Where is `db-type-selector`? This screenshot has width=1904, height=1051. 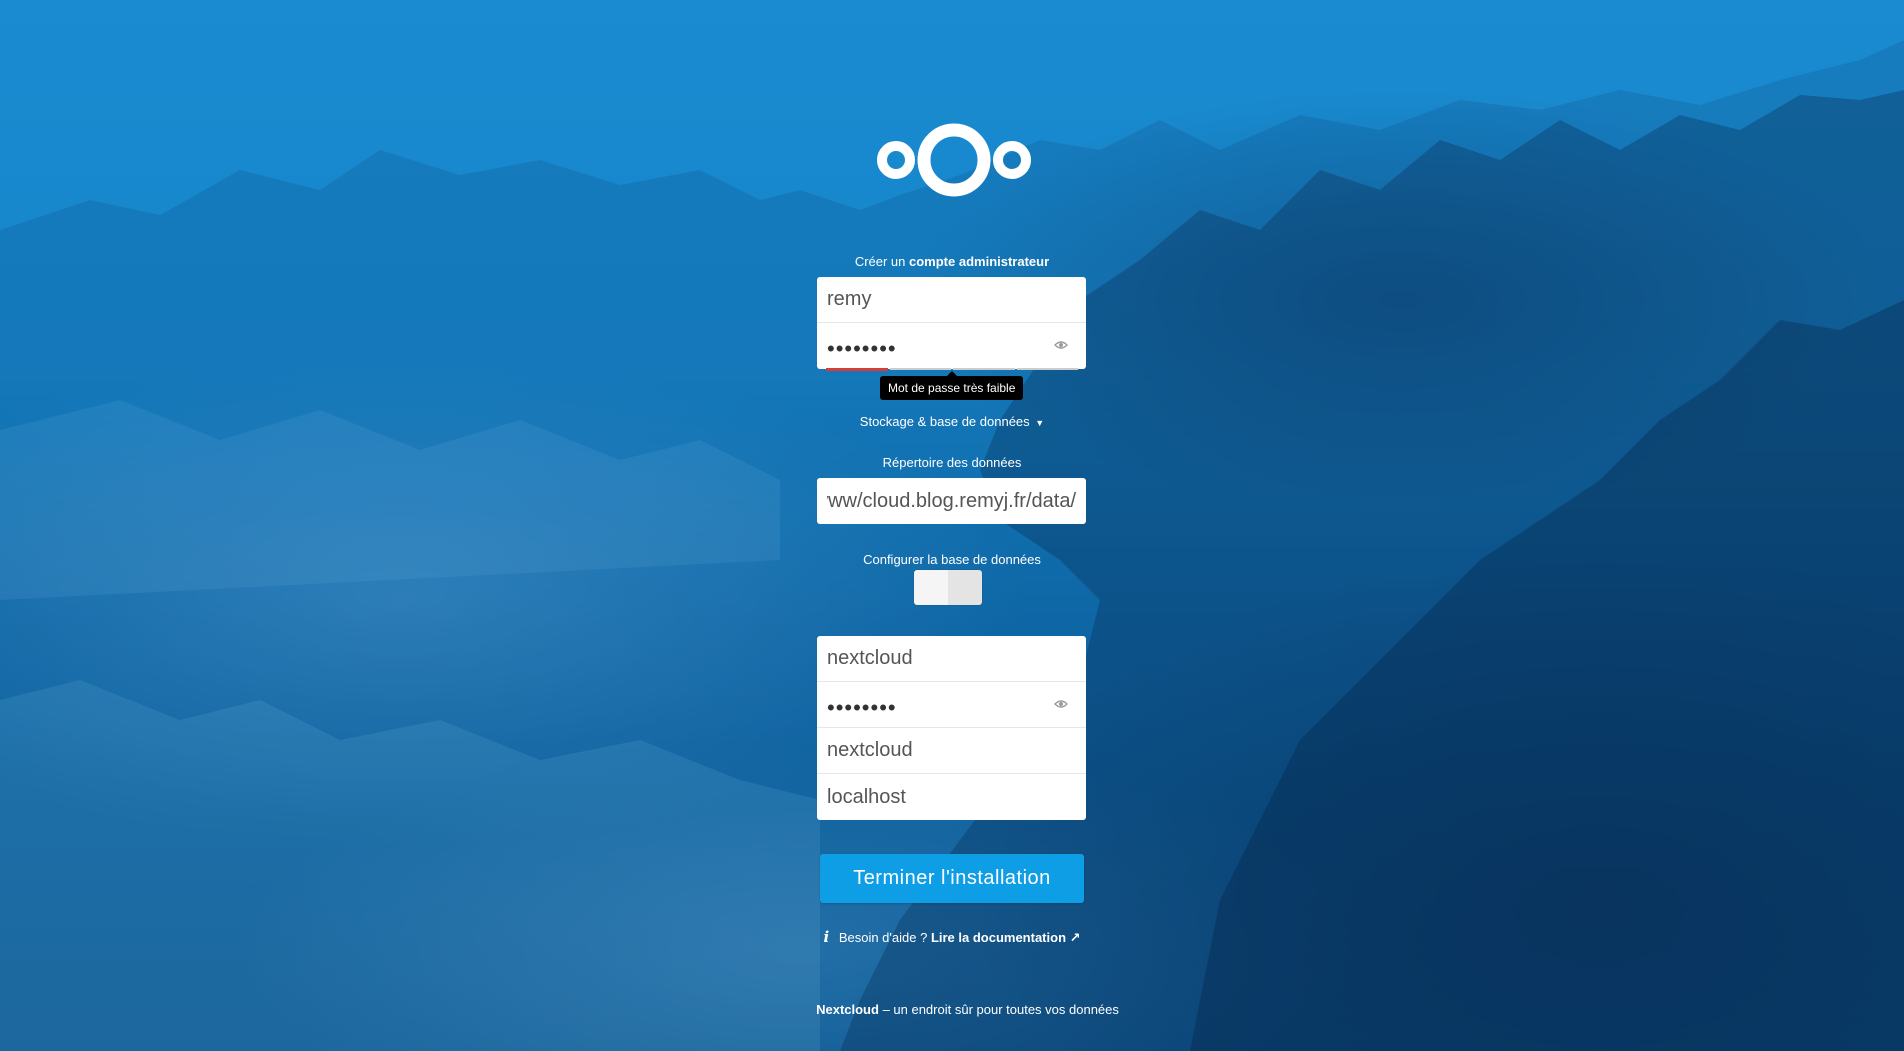 db-type-selector is located at coordinates (948, 587).